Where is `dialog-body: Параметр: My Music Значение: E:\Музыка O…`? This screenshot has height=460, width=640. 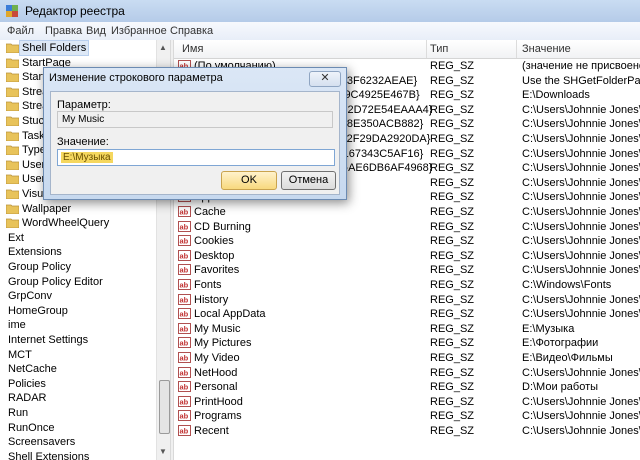
dialog-body: Параметр: My Music Значение: E:\Музыка O… is located at coordinates (195, 143).